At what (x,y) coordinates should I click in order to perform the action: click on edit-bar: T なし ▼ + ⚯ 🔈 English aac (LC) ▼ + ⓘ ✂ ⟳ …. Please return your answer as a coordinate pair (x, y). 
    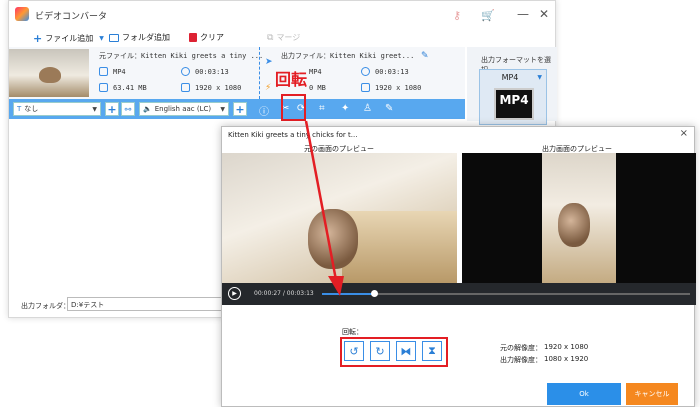
    Looking at the image, I should click on (237, 109).